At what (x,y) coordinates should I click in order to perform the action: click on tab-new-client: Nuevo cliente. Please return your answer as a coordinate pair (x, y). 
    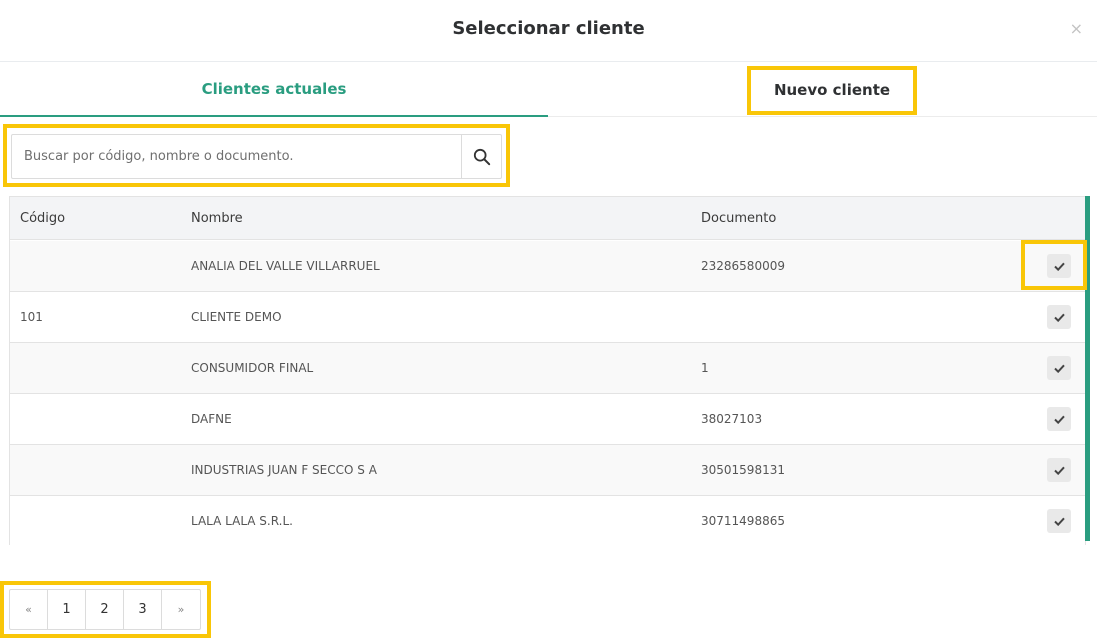
    Looking at the image, I should click on (832, 90).